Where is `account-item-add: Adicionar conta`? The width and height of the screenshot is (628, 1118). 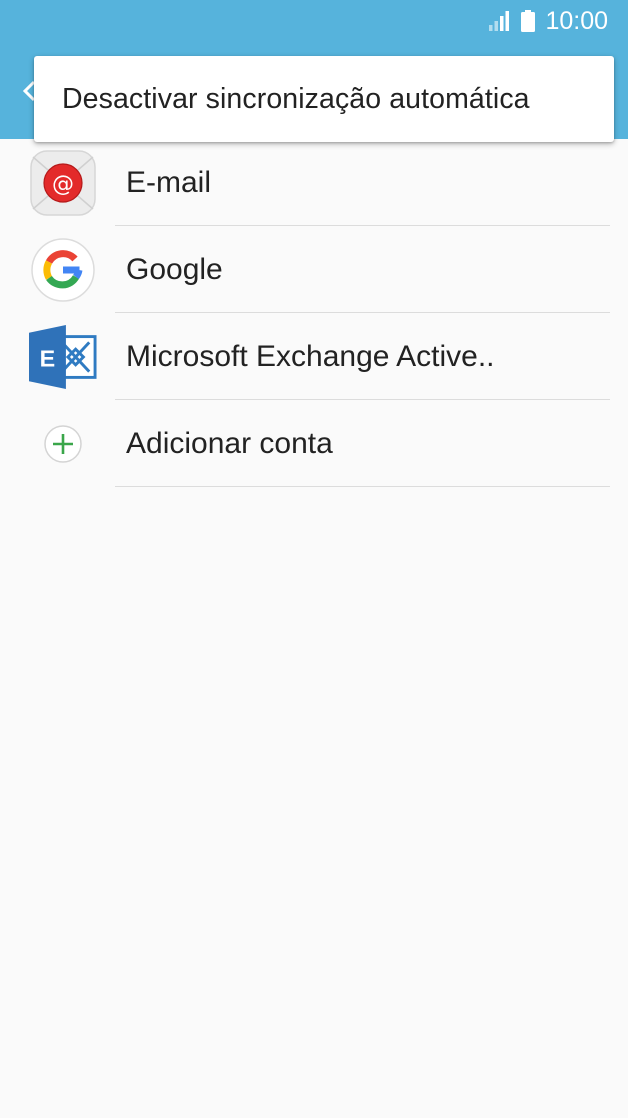
account-item-add: Adicionar conta is located at coordinates (314, 443).